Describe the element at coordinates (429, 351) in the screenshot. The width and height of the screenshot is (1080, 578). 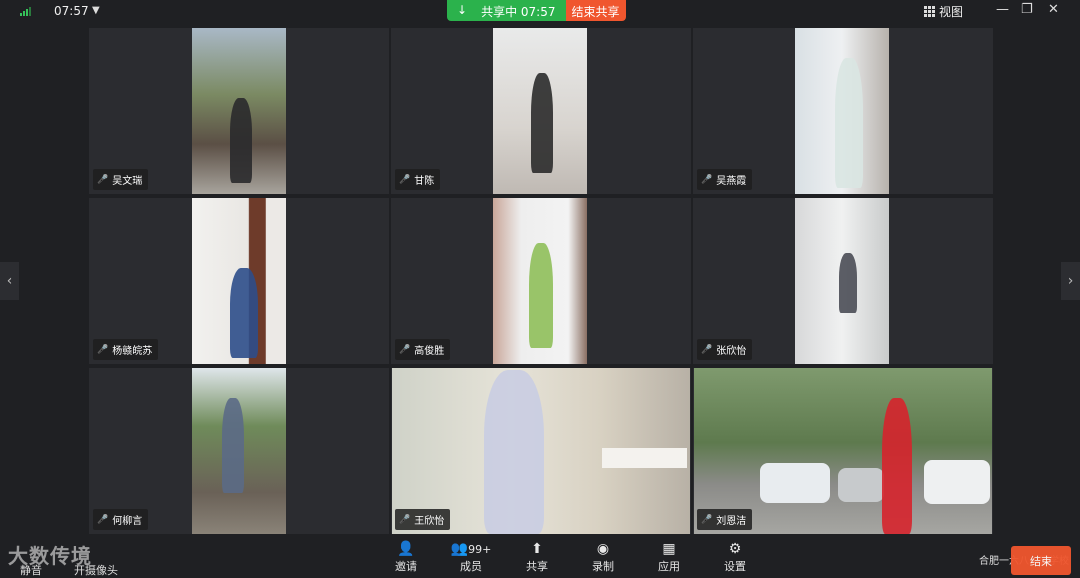
I see `participant-name: 高俊胜` at that location.